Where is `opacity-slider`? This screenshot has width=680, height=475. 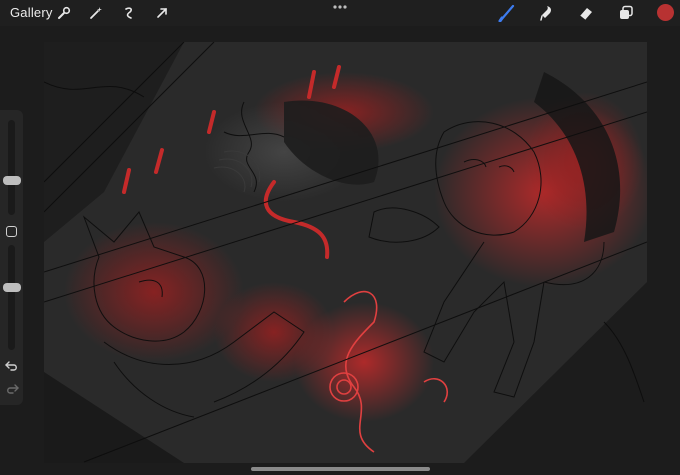 opacity-slider is located at coordinates (12, 297).